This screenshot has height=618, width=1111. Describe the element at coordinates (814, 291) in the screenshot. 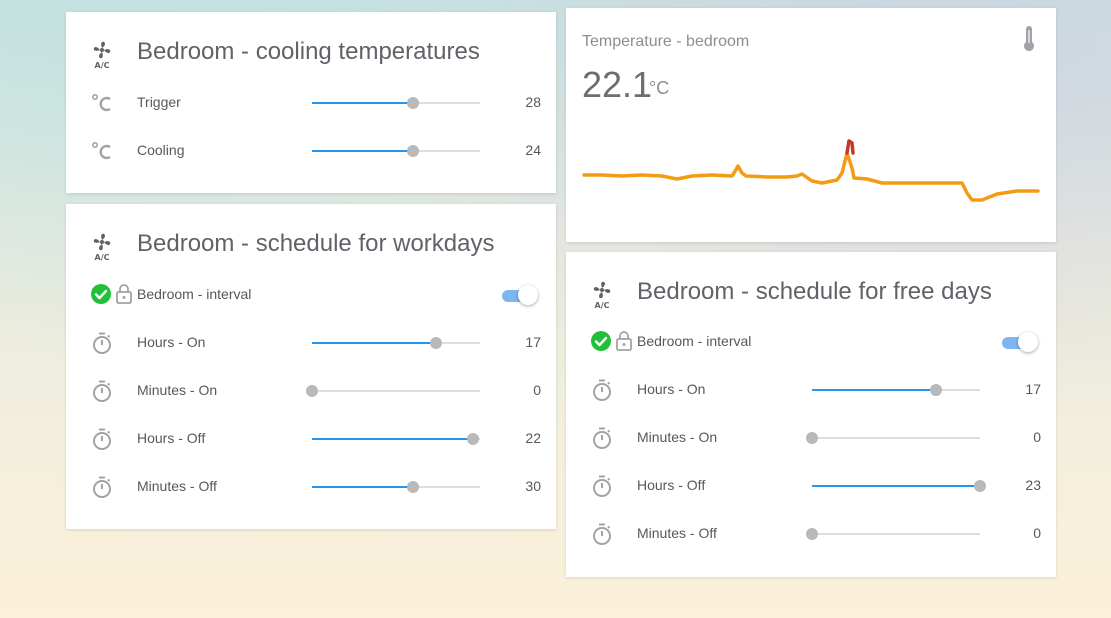

I see `card-title: Bedroom - schedule for free days` at that location.